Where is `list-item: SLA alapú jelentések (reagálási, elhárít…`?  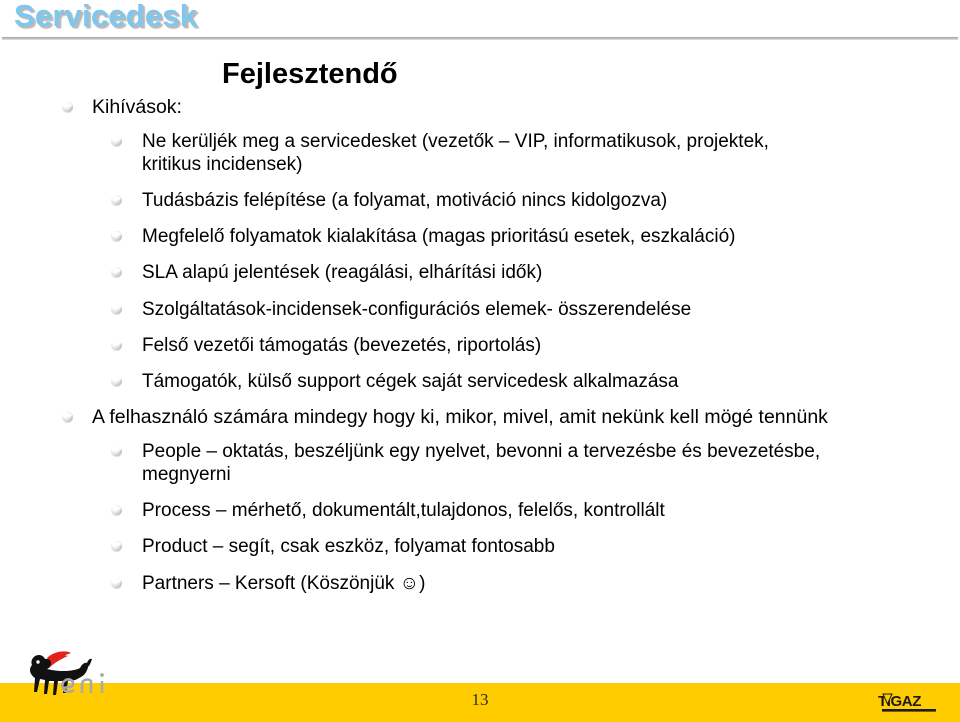 list-item: SLA alapú jelentések (reagálási, elhárít… is located at coordinates (480, 272).